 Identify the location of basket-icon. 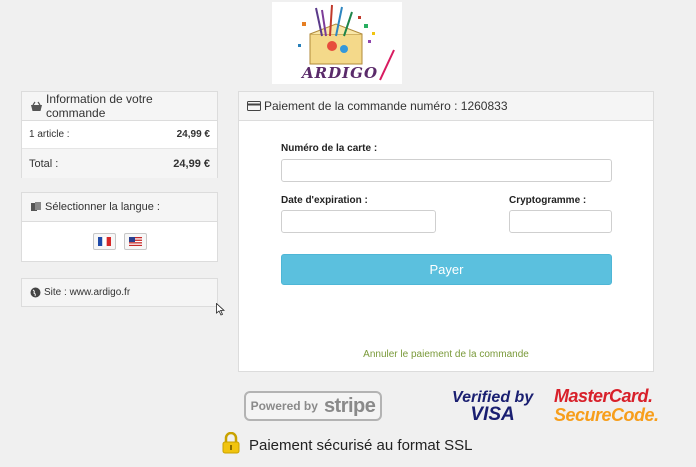
(36, 106).